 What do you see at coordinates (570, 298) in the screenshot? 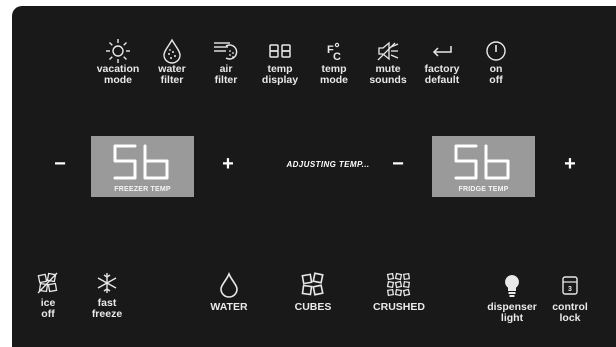
I see `control-lock-button: 3 control lock` at bounding box center [570, 298].